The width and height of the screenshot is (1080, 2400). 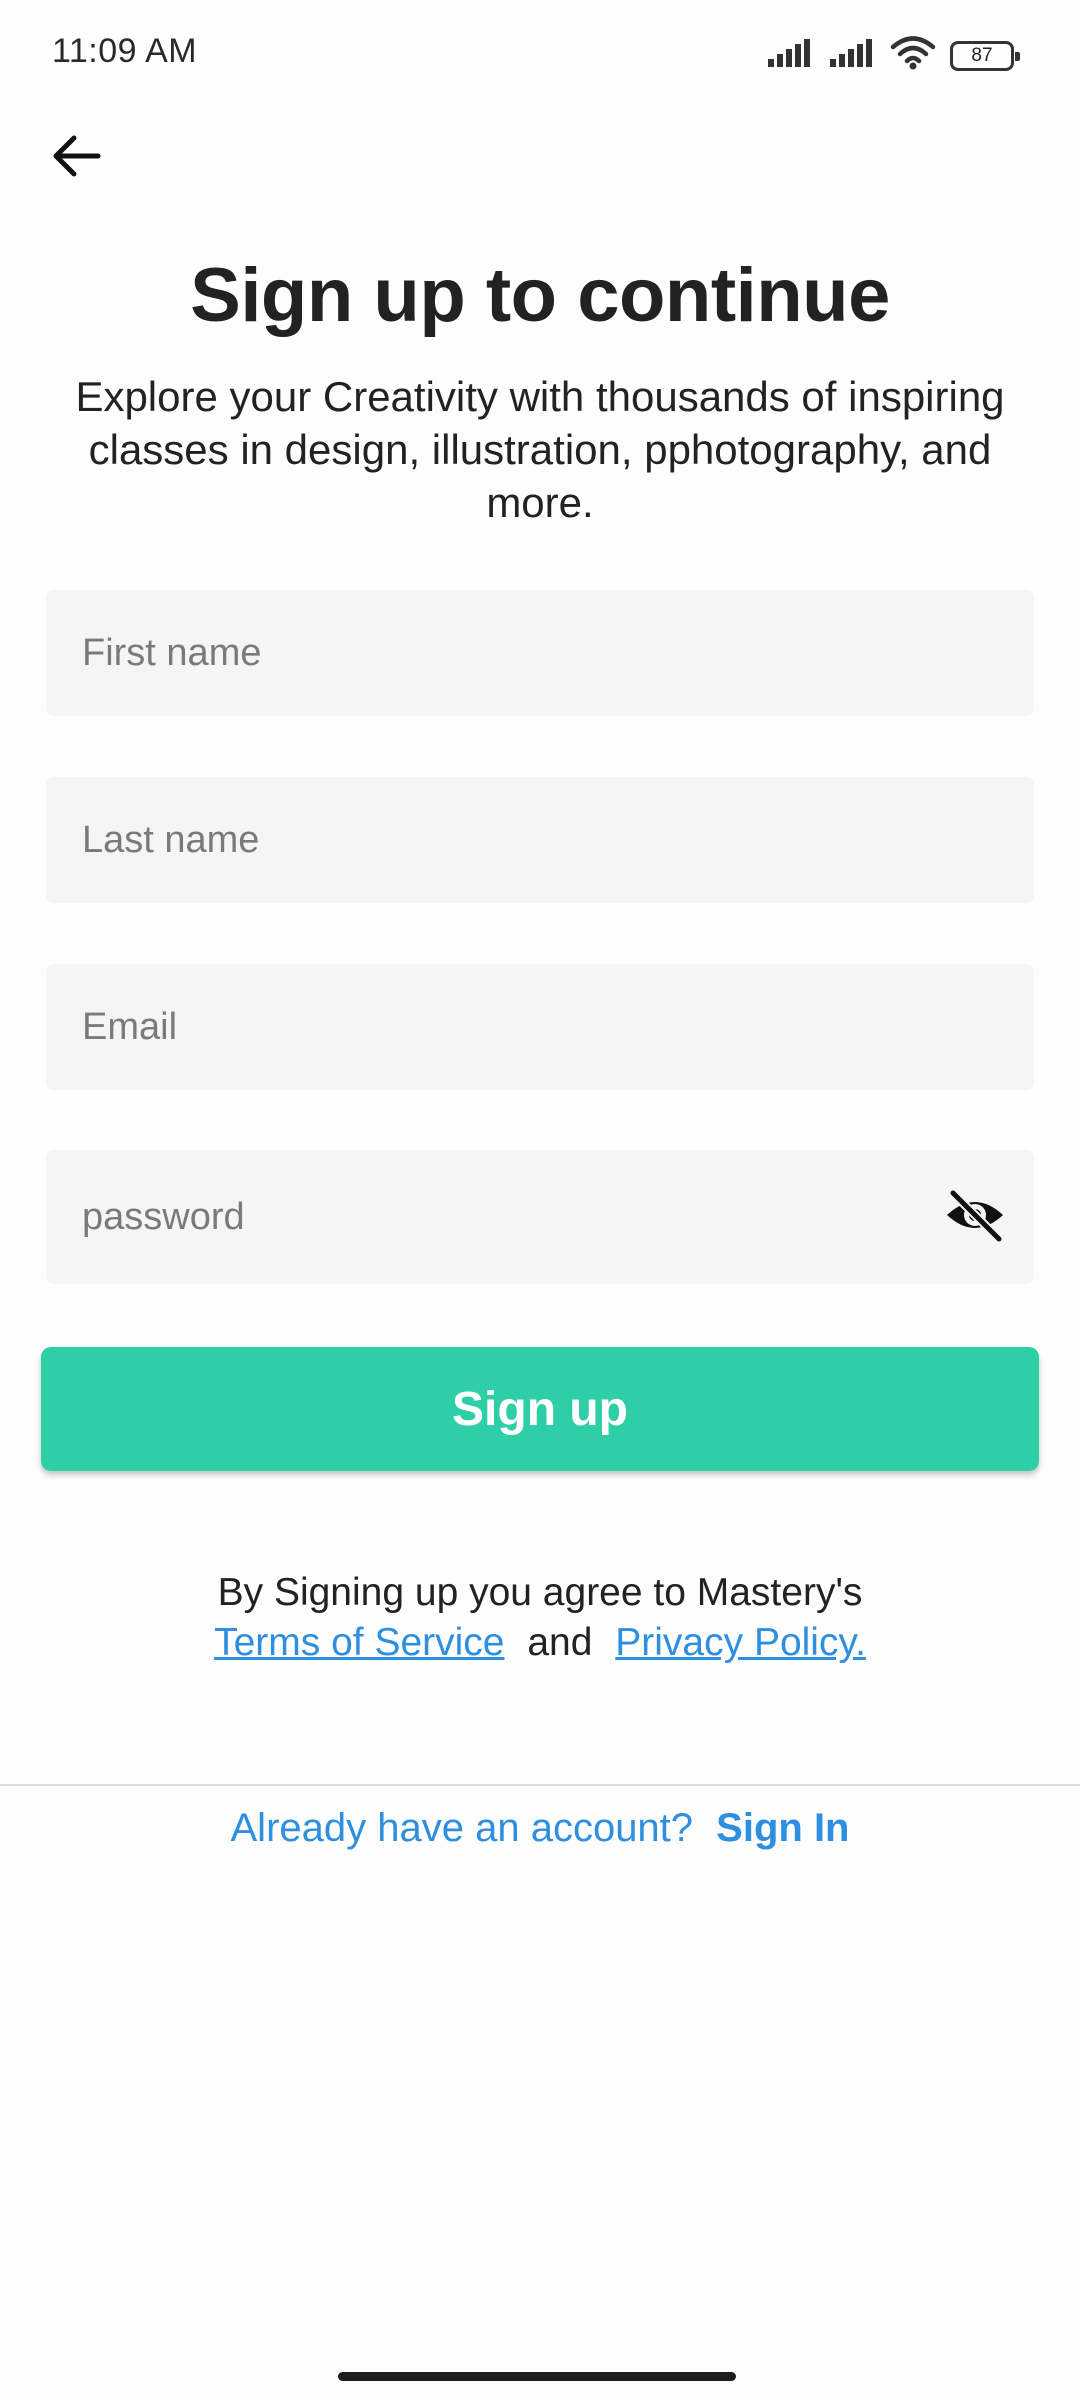 What do you see at coordinates (540, 55) in the screenshot?
I see `status-bar: 11:09 AM 87` at bounding box center [540, 55].